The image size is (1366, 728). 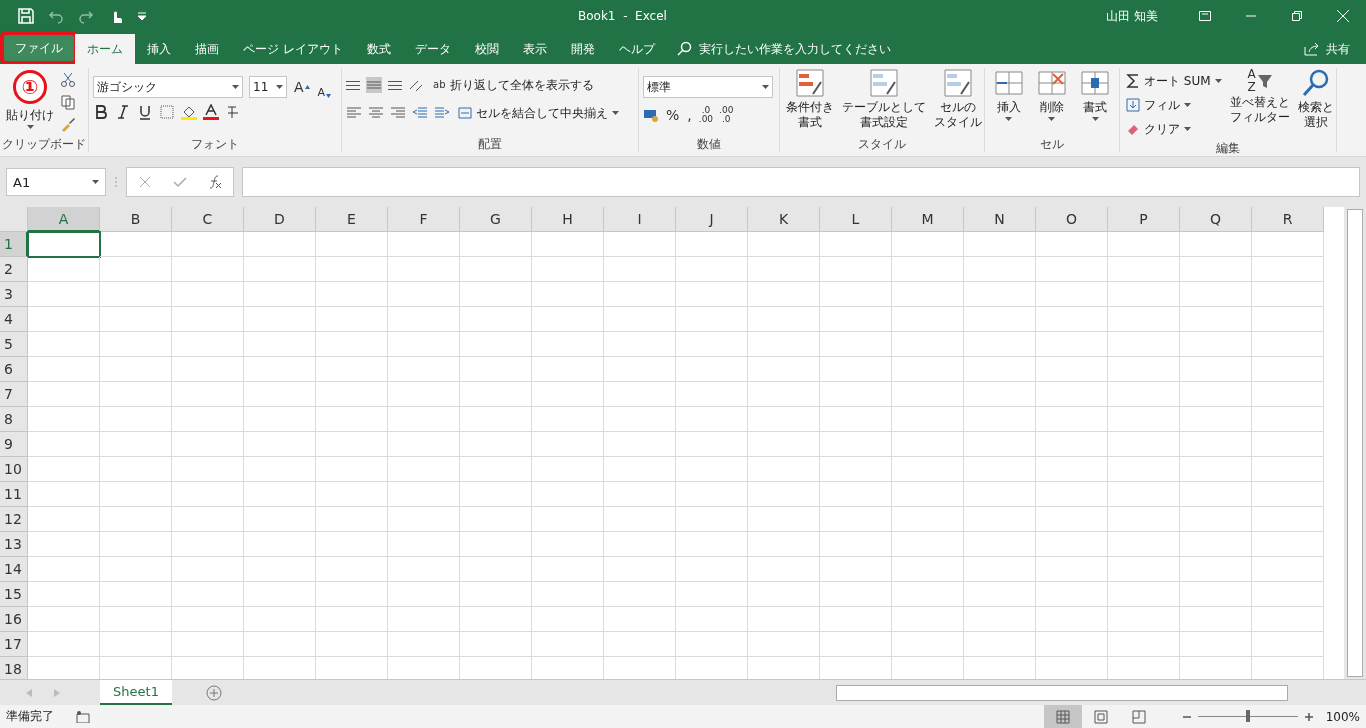 What do you see at coordinates (432, 49) in the screenshot?
I see `ribbon-tab: データ` at bounding box center [432, 49].